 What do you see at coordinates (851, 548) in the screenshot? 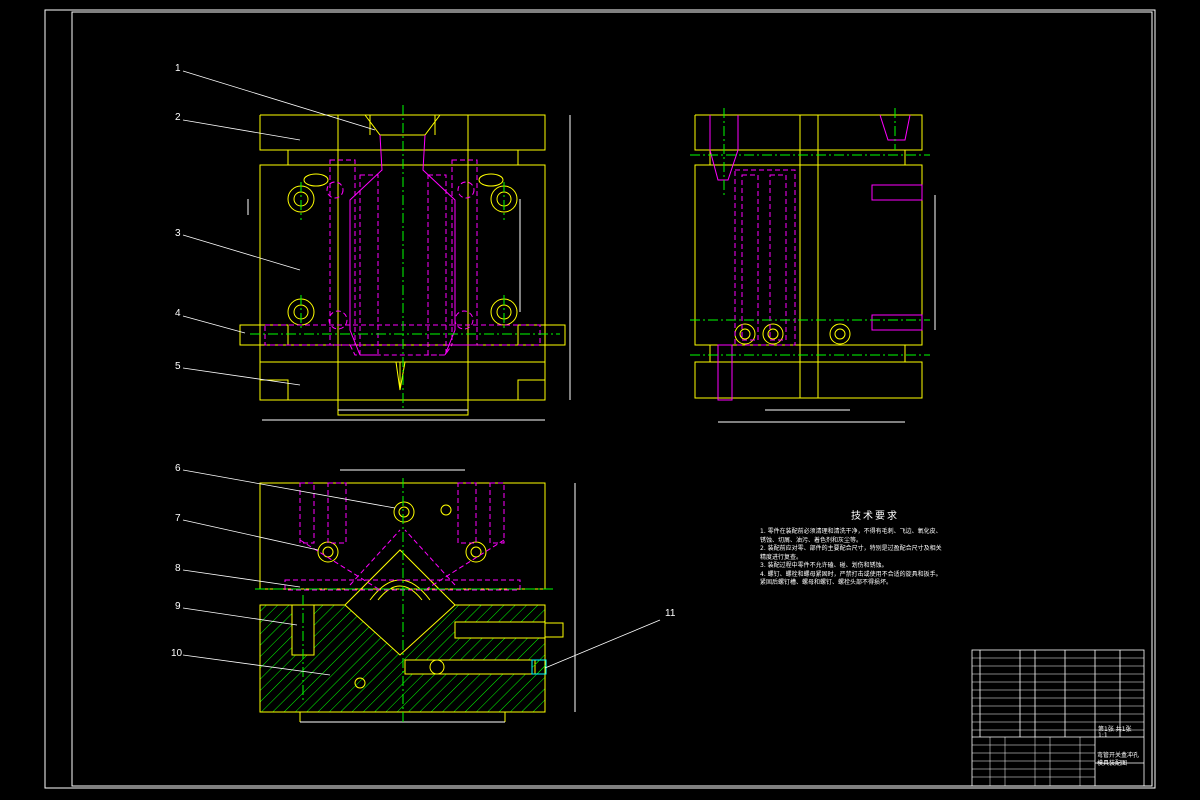
I see `tech-line: 2. 装配前应对零、部件的主要配合尺寸，特别是过盈配合尺寸及相关` at bounding box center [851, 548].